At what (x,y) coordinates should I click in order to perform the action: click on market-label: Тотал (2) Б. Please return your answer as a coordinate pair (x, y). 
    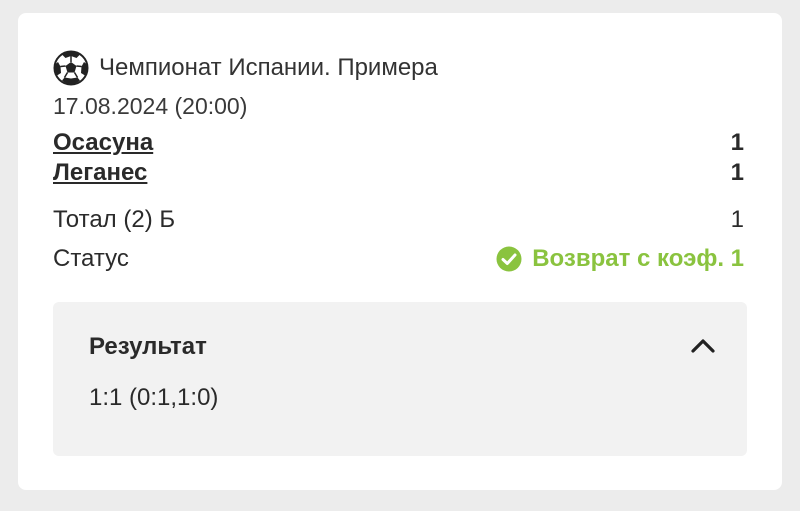
    Looking at the image, I should click on (114, 219).